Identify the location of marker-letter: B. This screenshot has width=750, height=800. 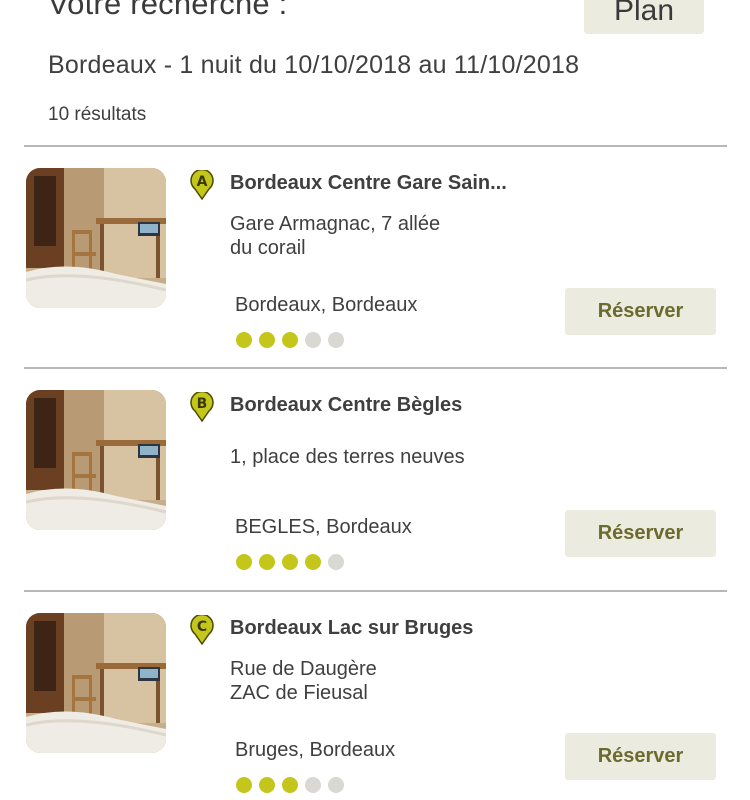
(202, 404).